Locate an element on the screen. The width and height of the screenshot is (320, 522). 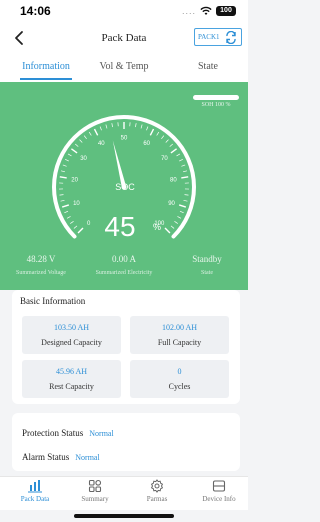
nav-summary-label: Summary is located at coordinates (95, 499).